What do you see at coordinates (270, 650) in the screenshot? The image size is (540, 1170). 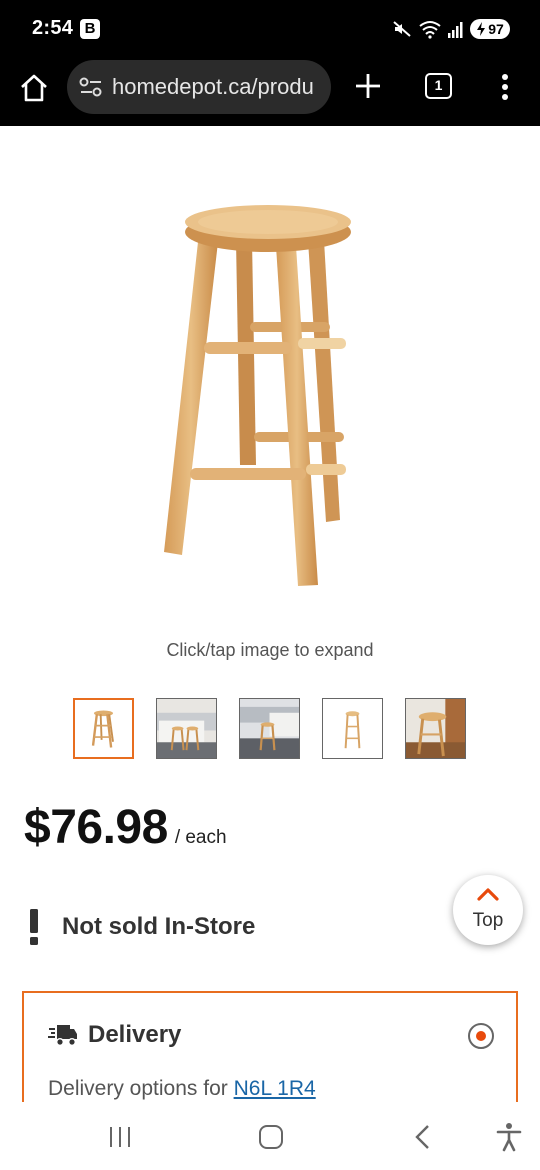 I see `expand-hint: Click/tap image to expand` at bounding box center [270, 650].